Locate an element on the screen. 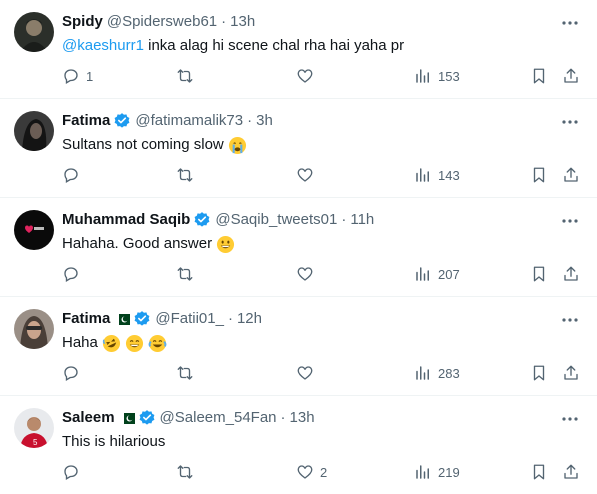 The width and height of the screenshot is (597, 494). tweet-text: Sultans not coming slow is located at coordinates (319, 145).